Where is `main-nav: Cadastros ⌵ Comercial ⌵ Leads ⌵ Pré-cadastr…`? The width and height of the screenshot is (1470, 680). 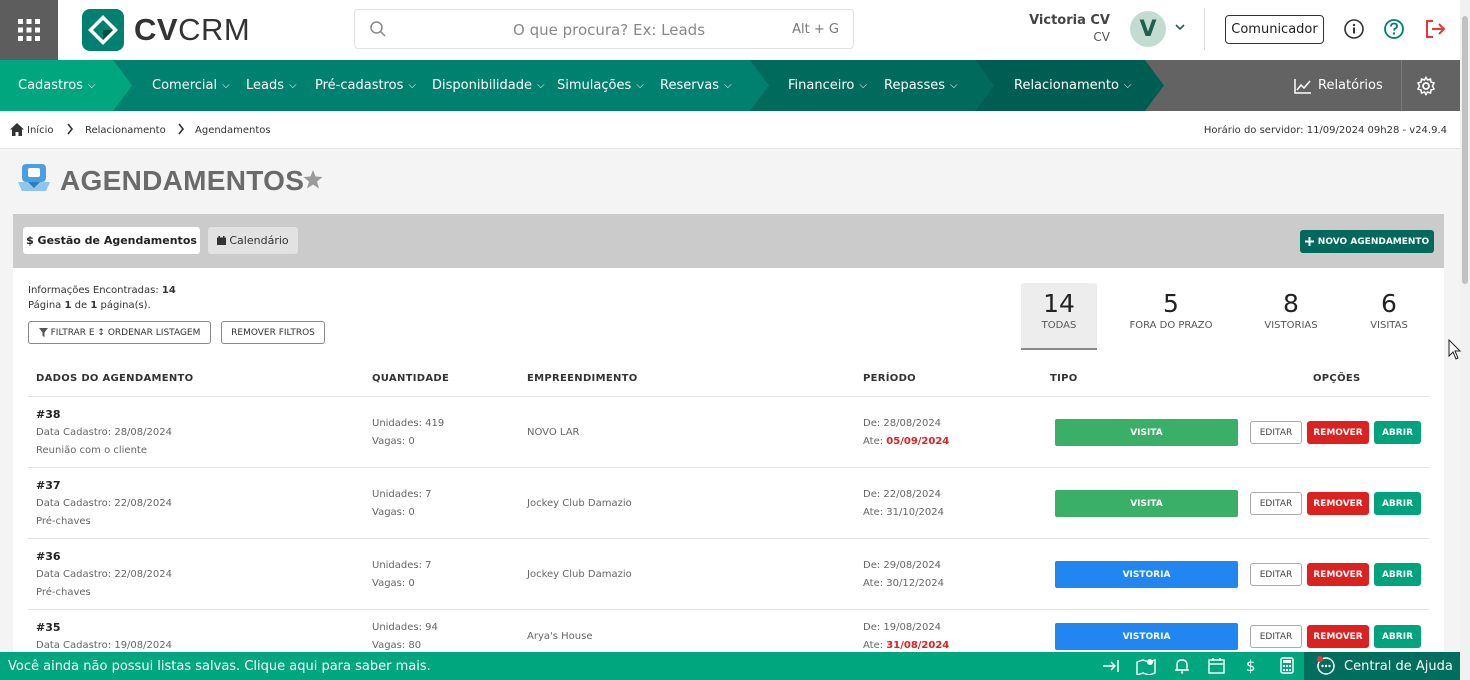 main-nav: Cadastros ⌵ Comercial ⌵ Leads ⌵ Pré-cadastr… is located at coordinates (730, 85).